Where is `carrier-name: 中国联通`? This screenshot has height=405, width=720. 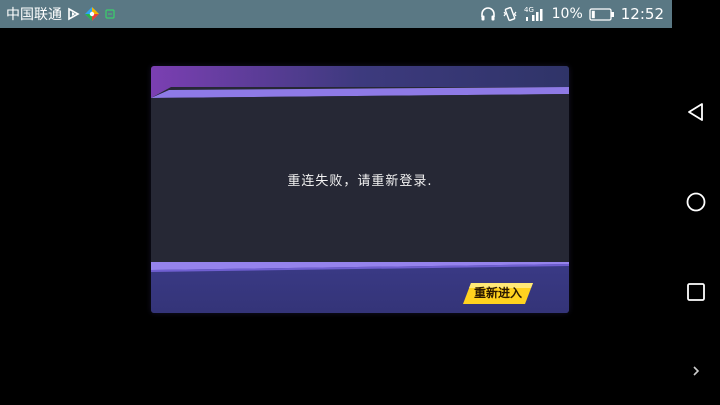 carrier-name: 中国联通 is located at coordinates (34, 15).